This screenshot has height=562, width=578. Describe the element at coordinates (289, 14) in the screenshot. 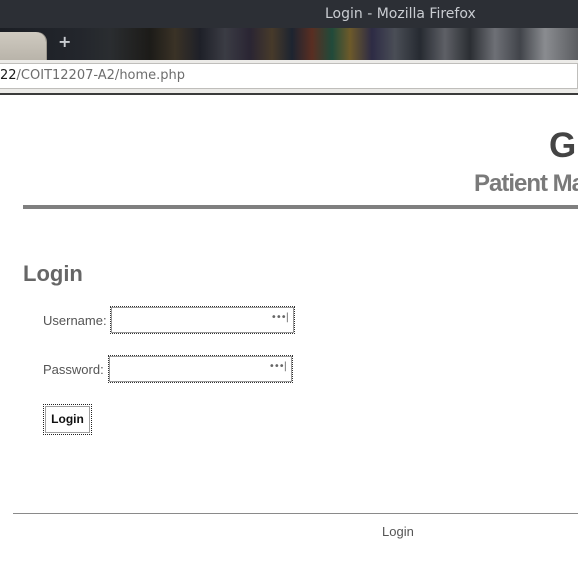

I see `window-titlebar: Login - Mozilla Firefox` at that location.